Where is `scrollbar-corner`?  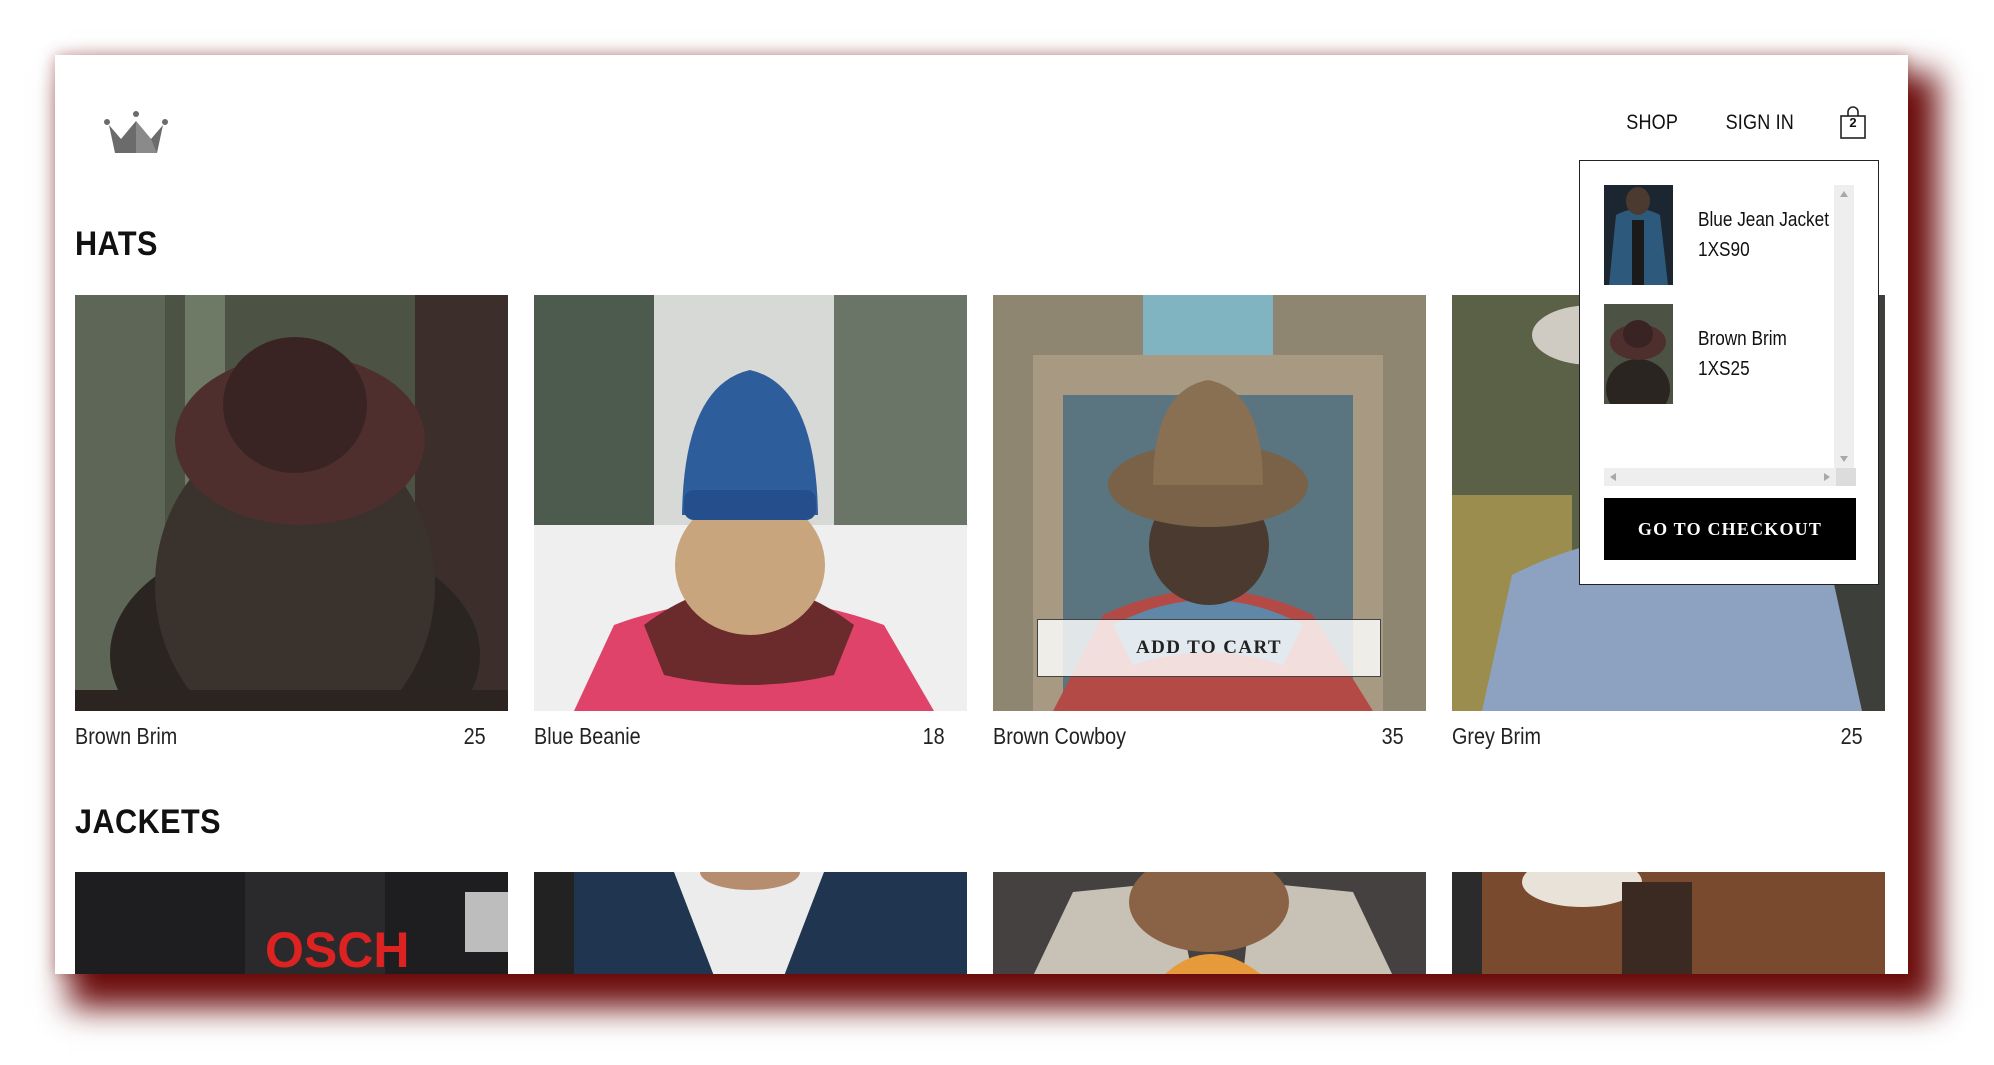 scrollbar-corner is located at coordinates (1846, 477).